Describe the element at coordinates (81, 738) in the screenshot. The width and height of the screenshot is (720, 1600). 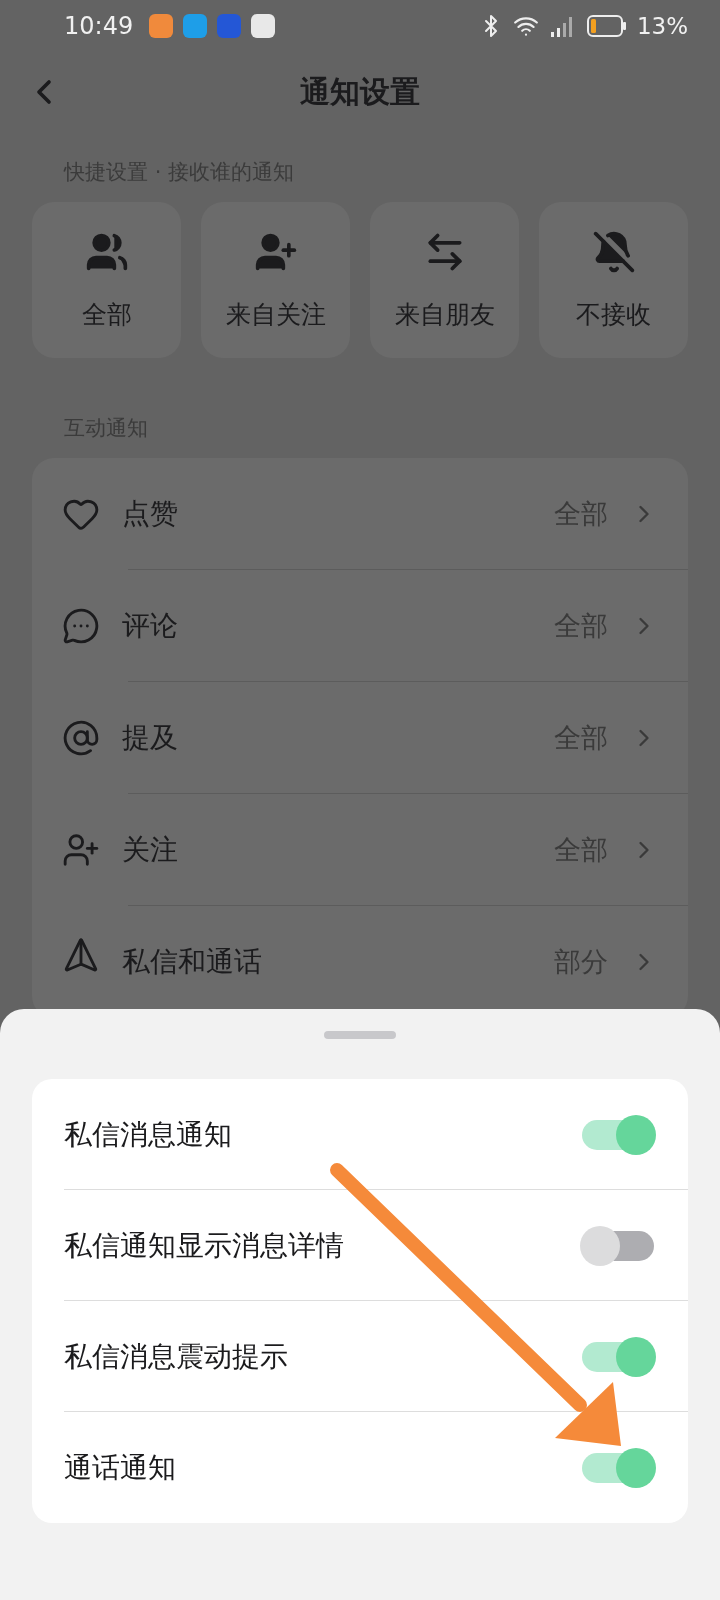
I see `at-icon` at that location.